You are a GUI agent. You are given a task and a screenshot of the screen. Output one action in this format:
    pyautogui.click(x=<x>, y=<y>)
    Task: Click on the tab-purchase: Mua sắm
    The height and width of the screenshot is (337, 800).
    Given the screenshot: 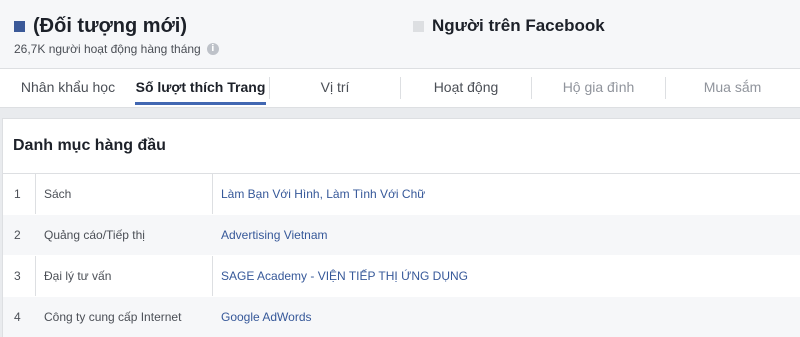 What is the action you would take?
    pyautogui.click(x=732, y=88)
    